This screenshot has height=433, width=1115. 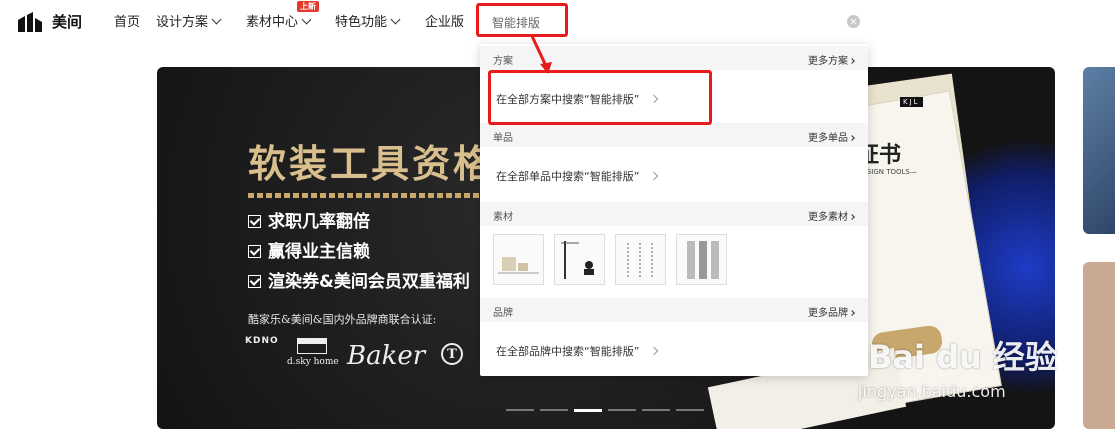 What do you see at coordinates (828, 138) in the screenshot?
I see `more-label: 更多单品` at bounding box center [828, 138].